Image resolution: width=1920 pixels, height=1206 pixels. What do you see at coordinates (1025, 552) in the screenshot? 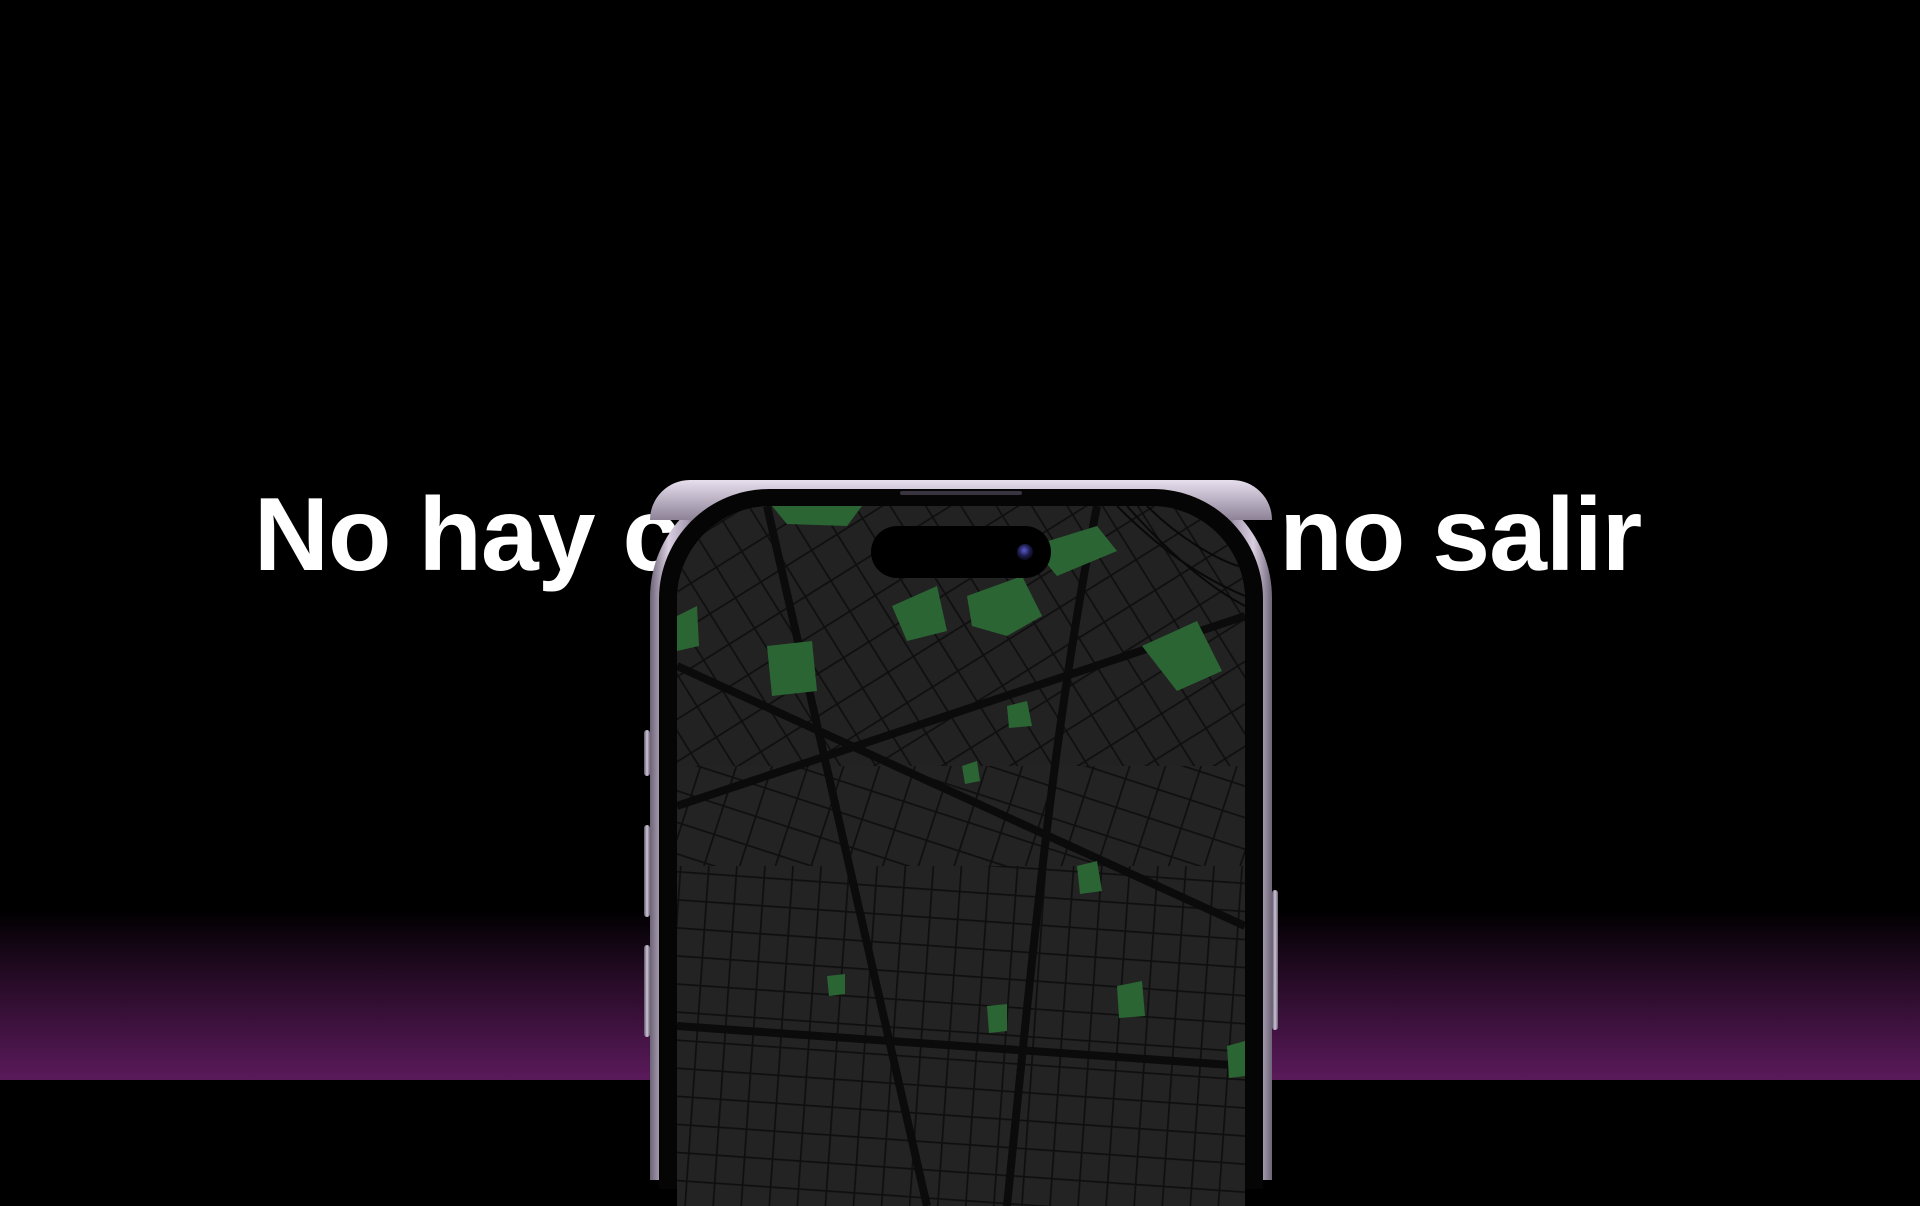
I see `front-camera` at bounding box center [1025, 552].